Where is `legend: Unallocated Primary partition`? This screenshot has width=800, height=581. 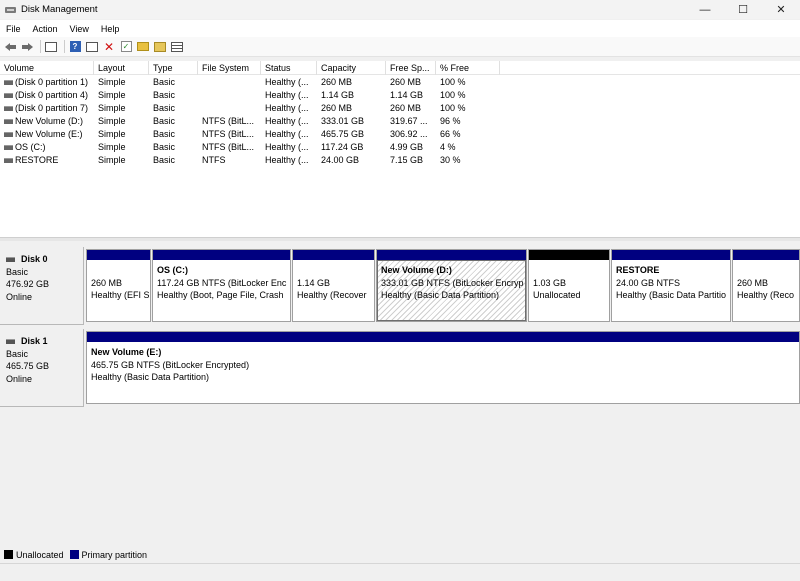
legend: Unallocated Primary partition is located at coordinates (400, 554).